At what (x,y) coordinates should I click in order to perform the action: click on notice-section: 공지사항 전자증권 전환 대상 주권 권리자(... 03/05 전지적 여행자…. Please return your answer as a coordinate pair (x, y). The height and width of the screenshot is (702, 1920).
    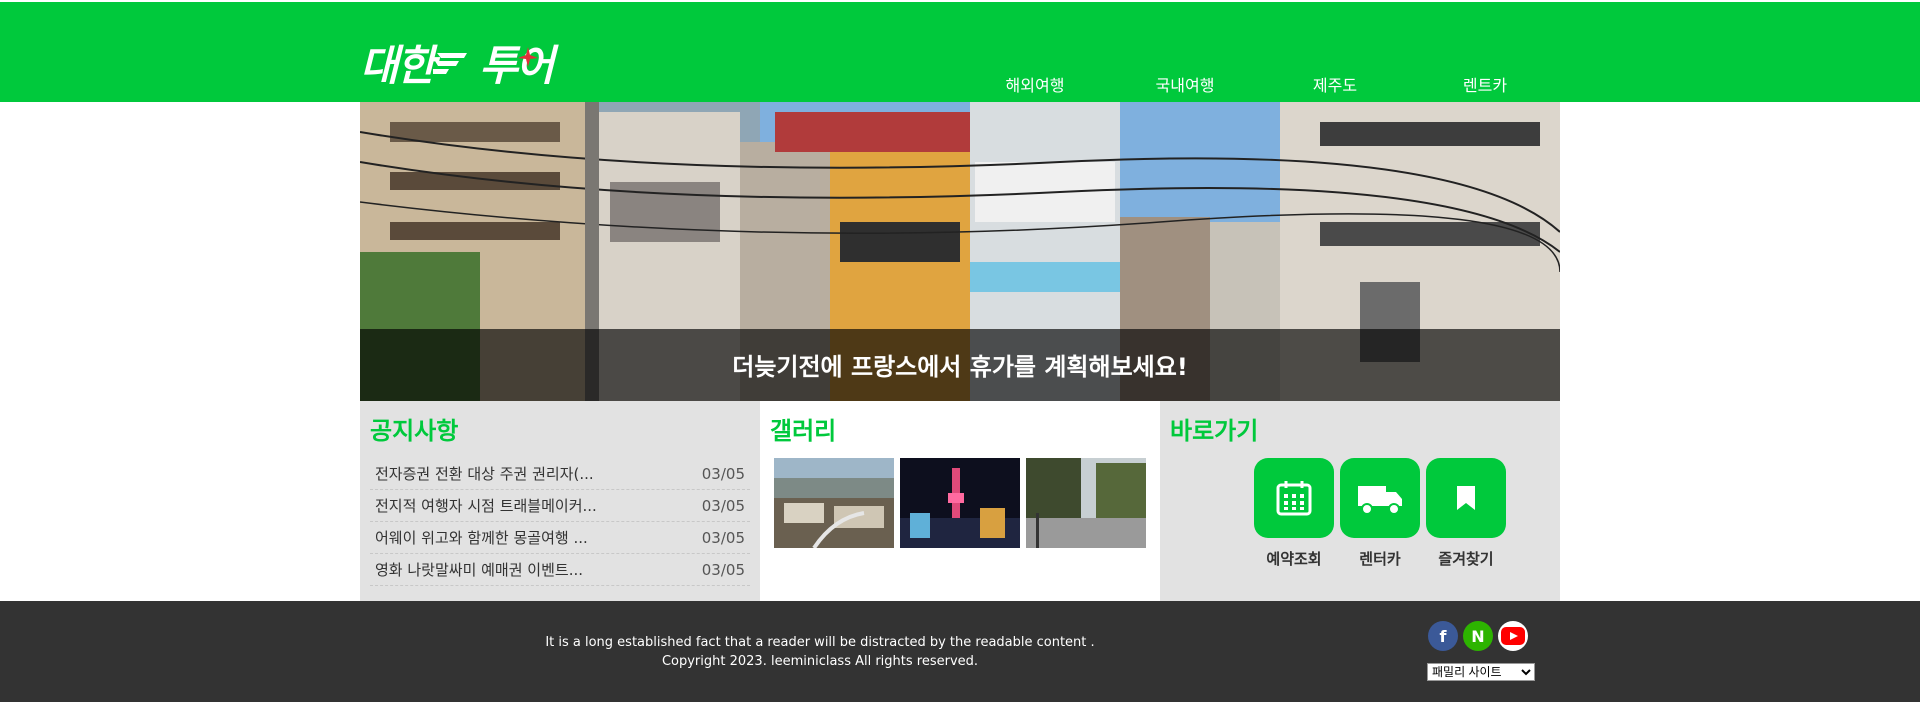
    Looking at the image, I should click on (560, 501).